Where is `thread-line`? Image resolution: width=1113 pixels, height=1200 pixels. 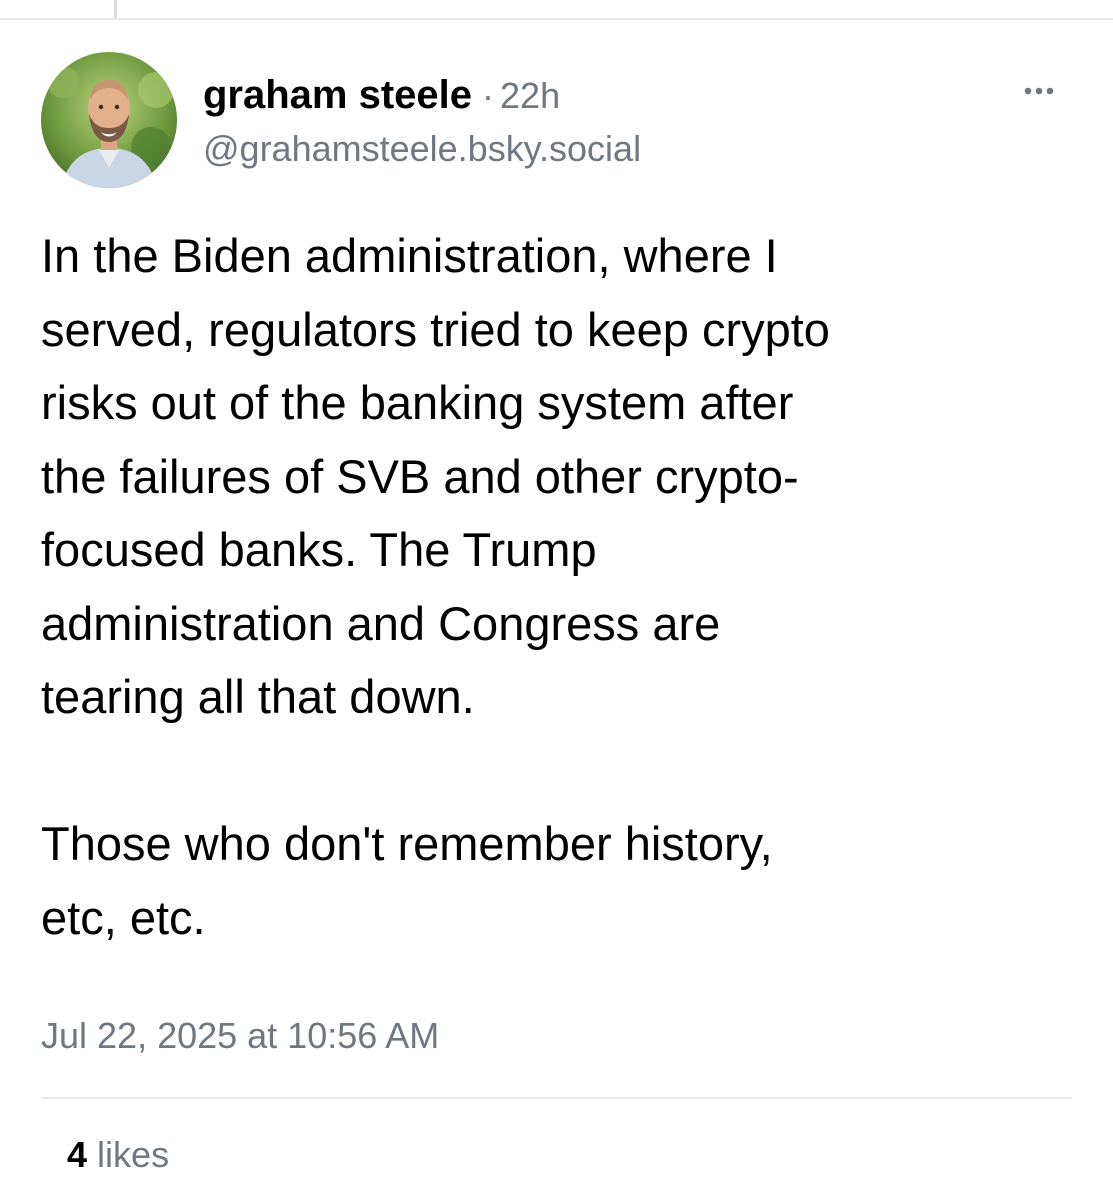 thread-line is located at coordinates (115, 9).